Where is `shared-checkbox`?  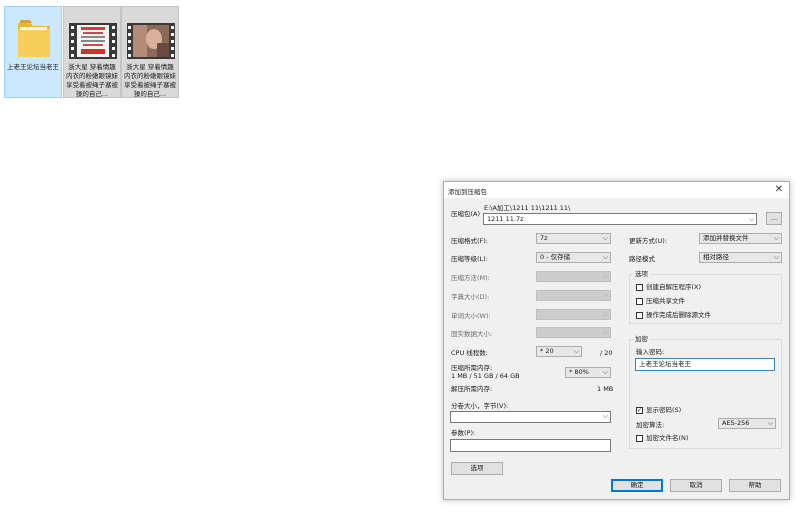
shared-checkbox is located at coordinates (639, 301).